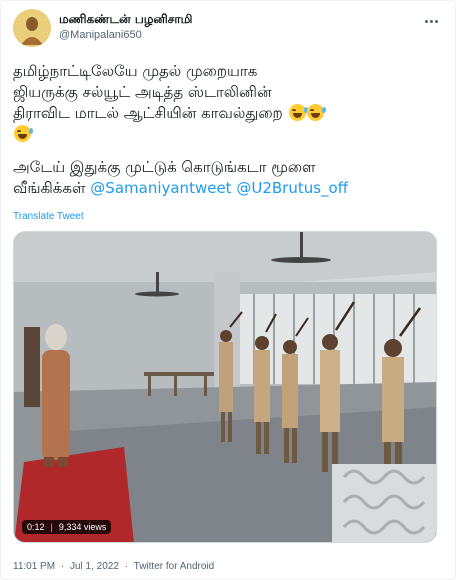 The height and width of the screenshot is (580, 456). What do you see at coordinates (160, 188) in the screenshot?
I see `mention-link: @Samaniyantweet` at bounding box center [160, 188].